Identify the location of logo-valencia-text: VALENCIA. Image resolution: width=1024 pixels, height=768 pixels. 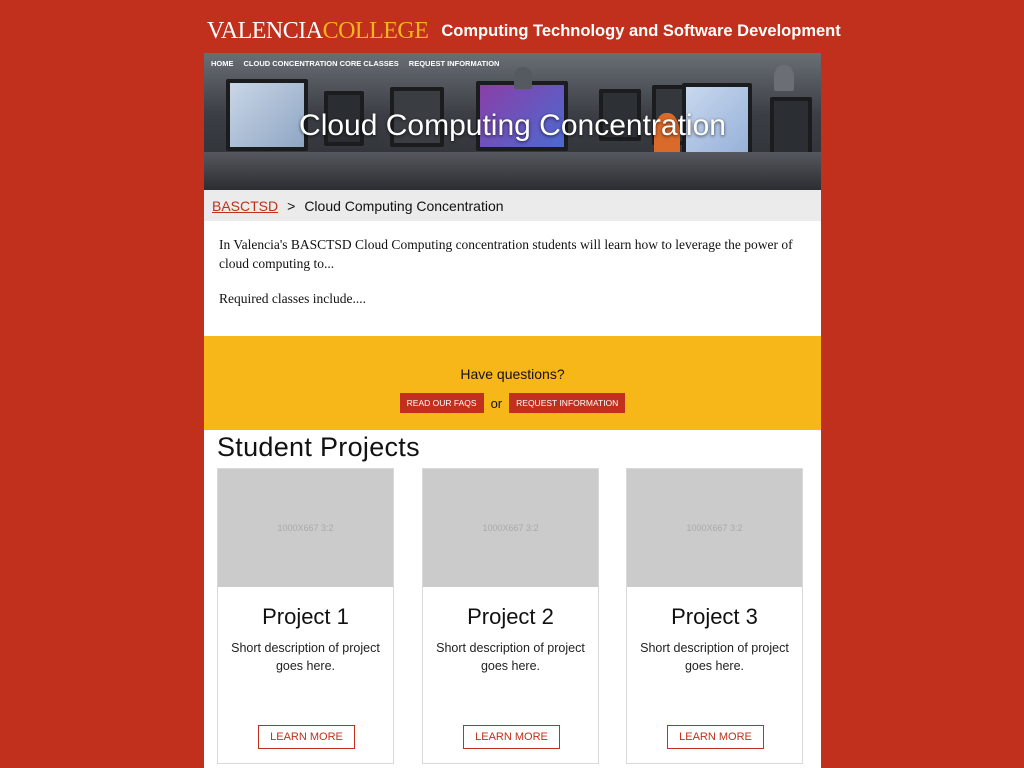
(265, 31).